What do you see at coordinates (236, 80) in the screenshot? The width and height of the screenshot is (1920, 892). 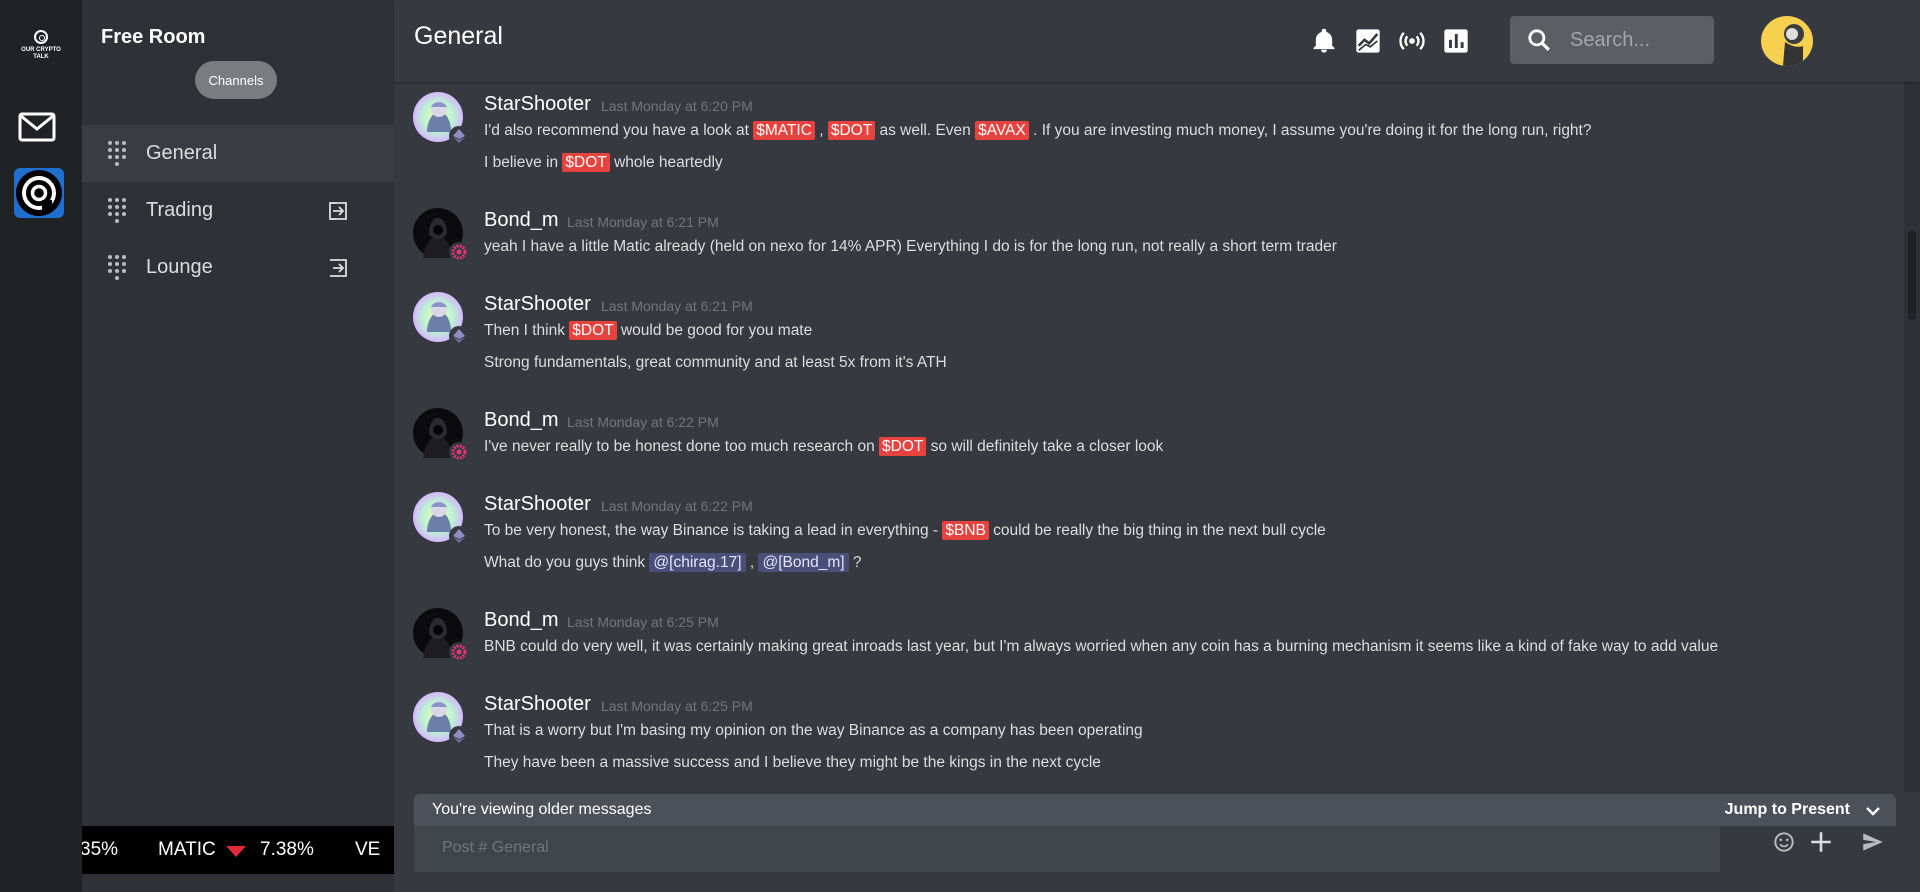 I see `channels-tooltip: Channels` at bounding box center [236, 80].